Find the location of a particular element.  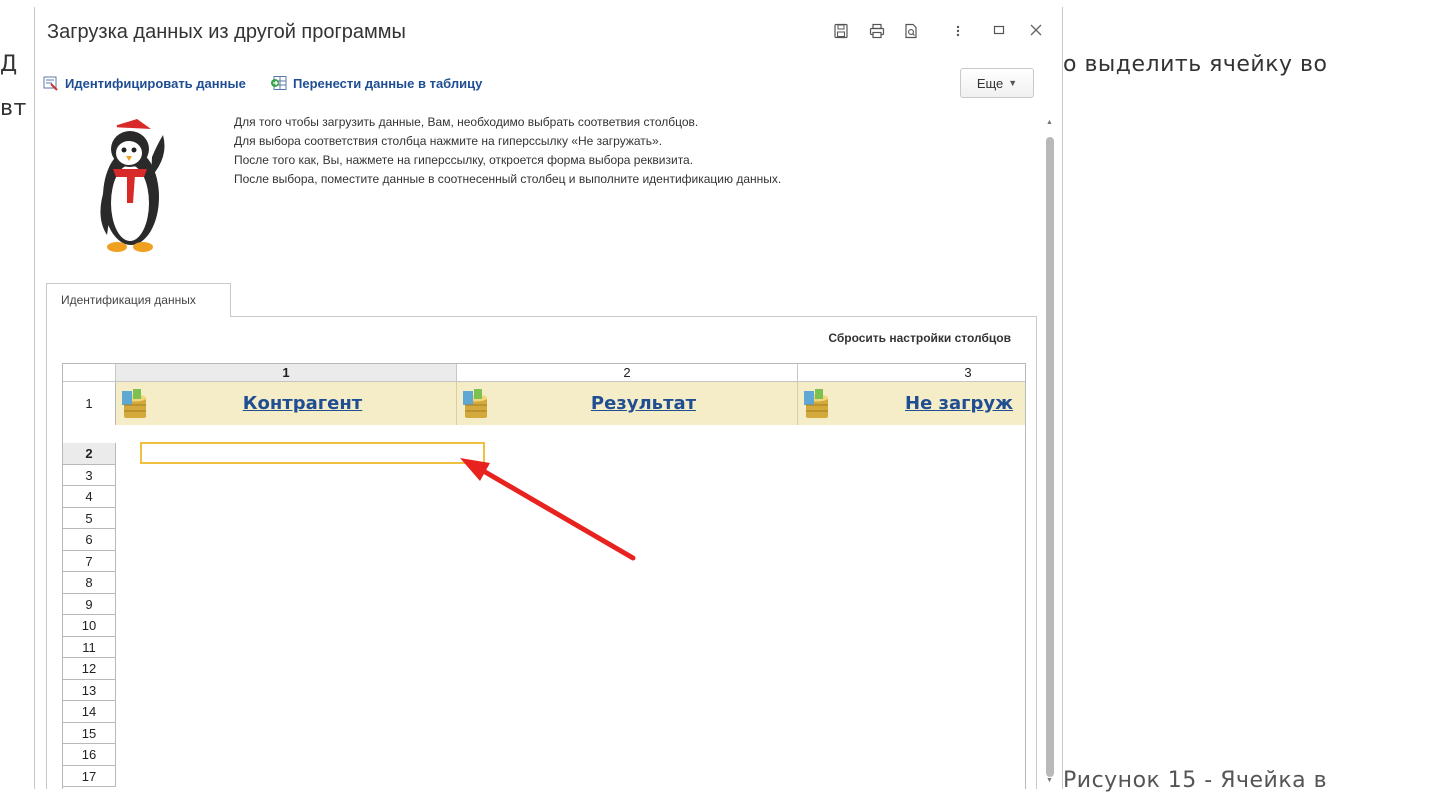

column-mapping-link-3: Не загруж is located at coordinates (928, 403).